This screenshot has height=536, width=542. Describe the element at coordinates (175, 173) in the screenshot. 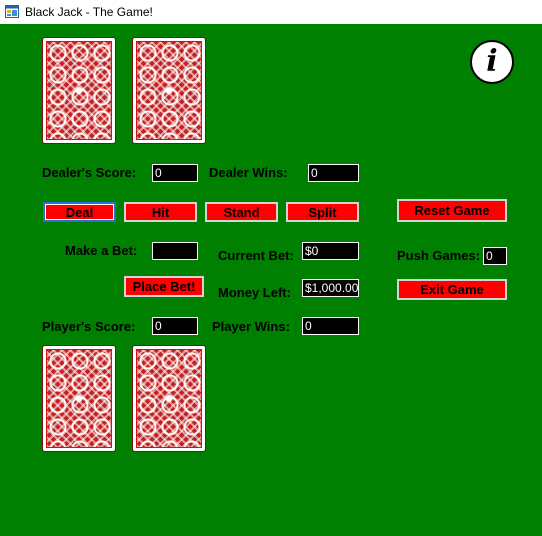

I see `dealer-score-field: 0` at that location.